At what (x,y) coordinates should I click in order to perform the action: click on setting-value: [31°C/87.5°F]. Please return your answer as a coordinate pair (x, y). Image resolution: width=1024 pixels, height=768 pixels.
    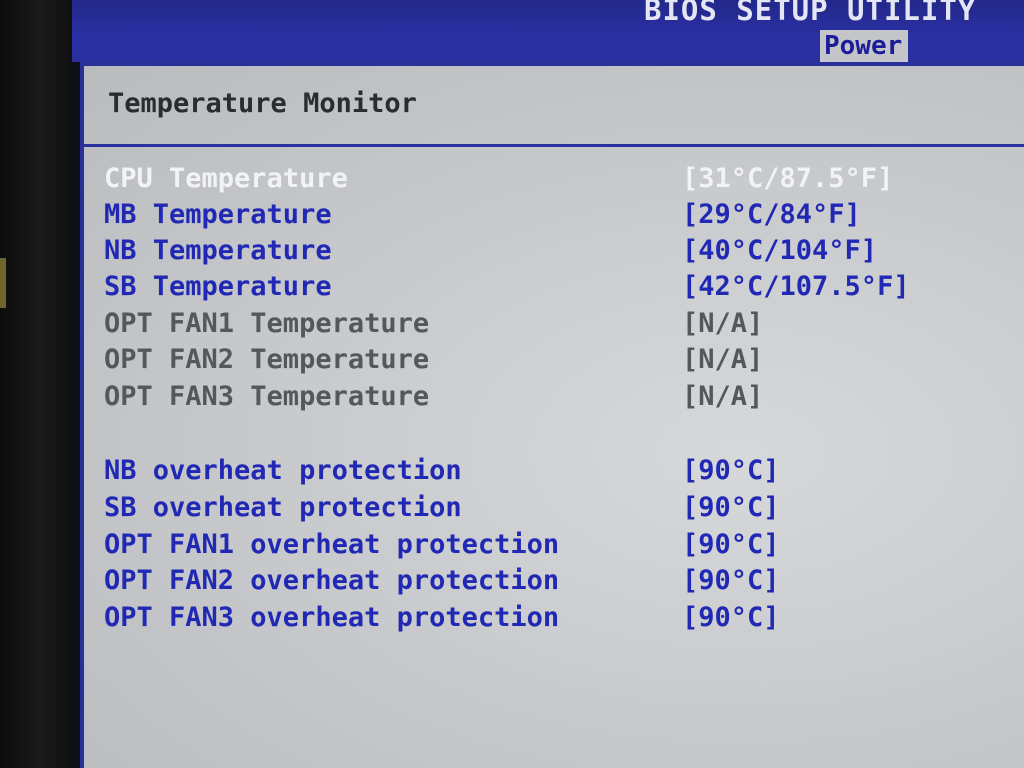
    Looking at the image, I should click on (788, 178).